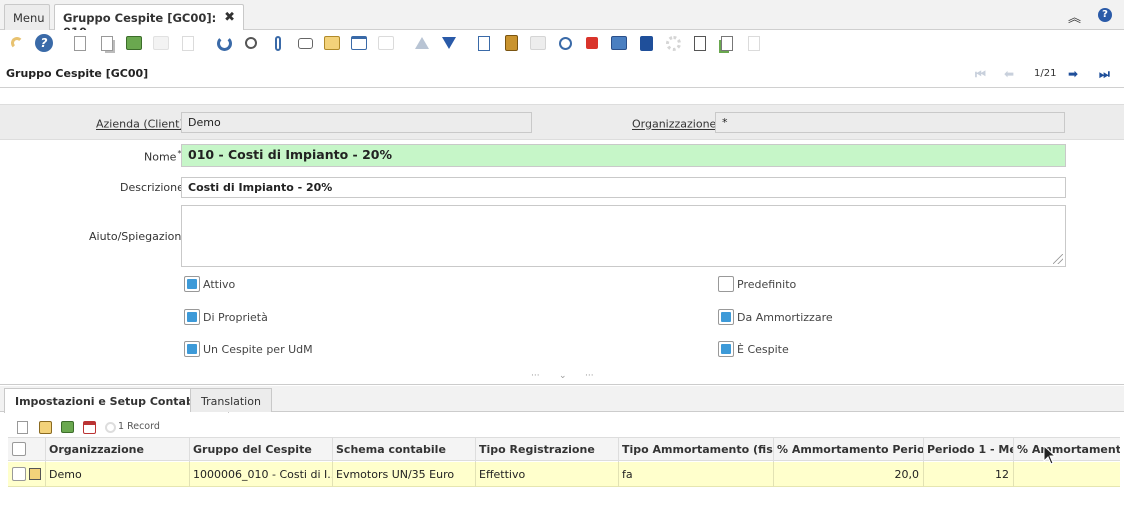 The image size is (1124, 511). I want to click on detail-record-icon, so click(359, 43).